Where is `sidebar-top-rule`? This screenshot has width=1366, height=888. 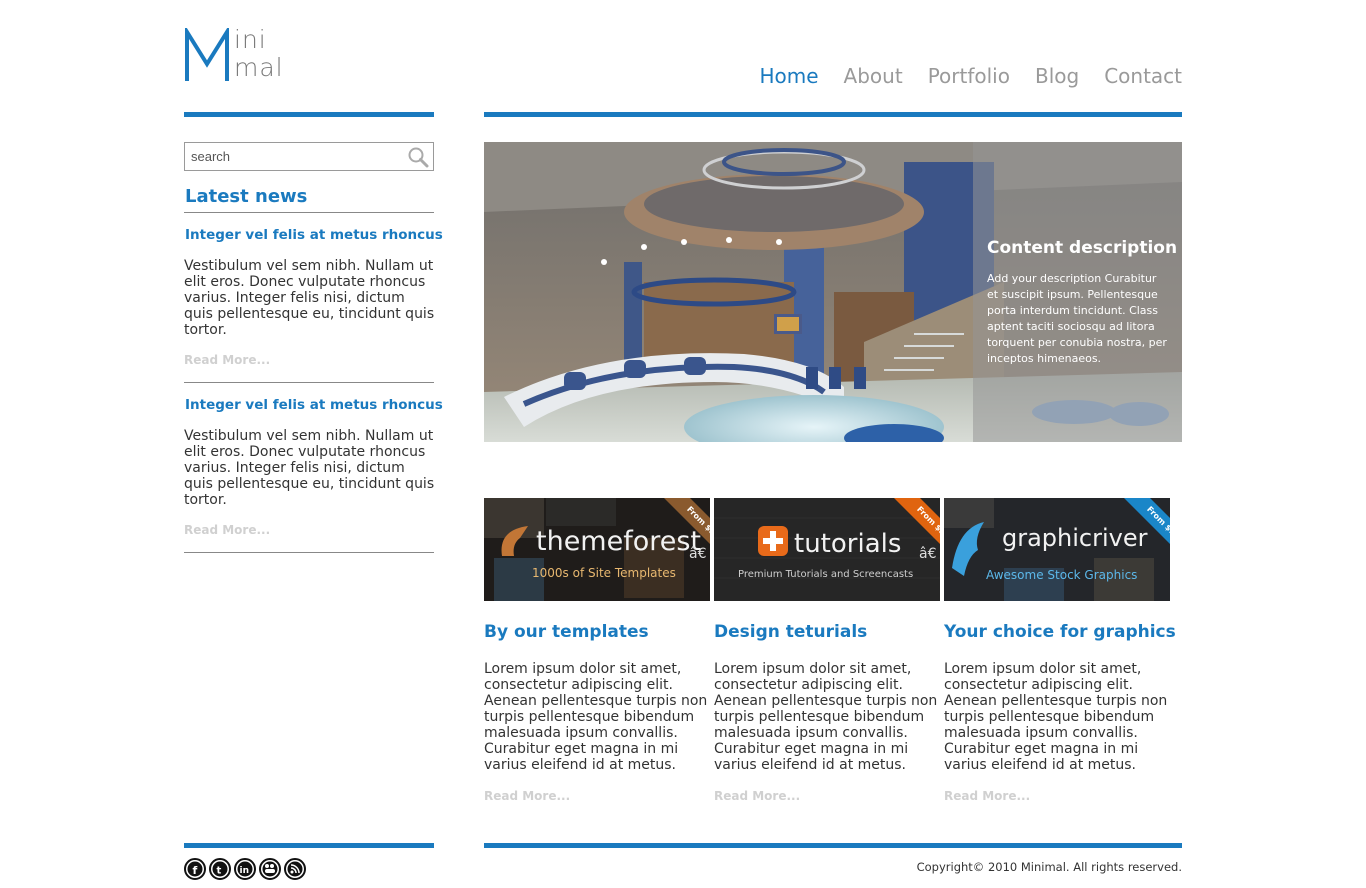
sidebar-top-rule is located at coordinates (309, 114).